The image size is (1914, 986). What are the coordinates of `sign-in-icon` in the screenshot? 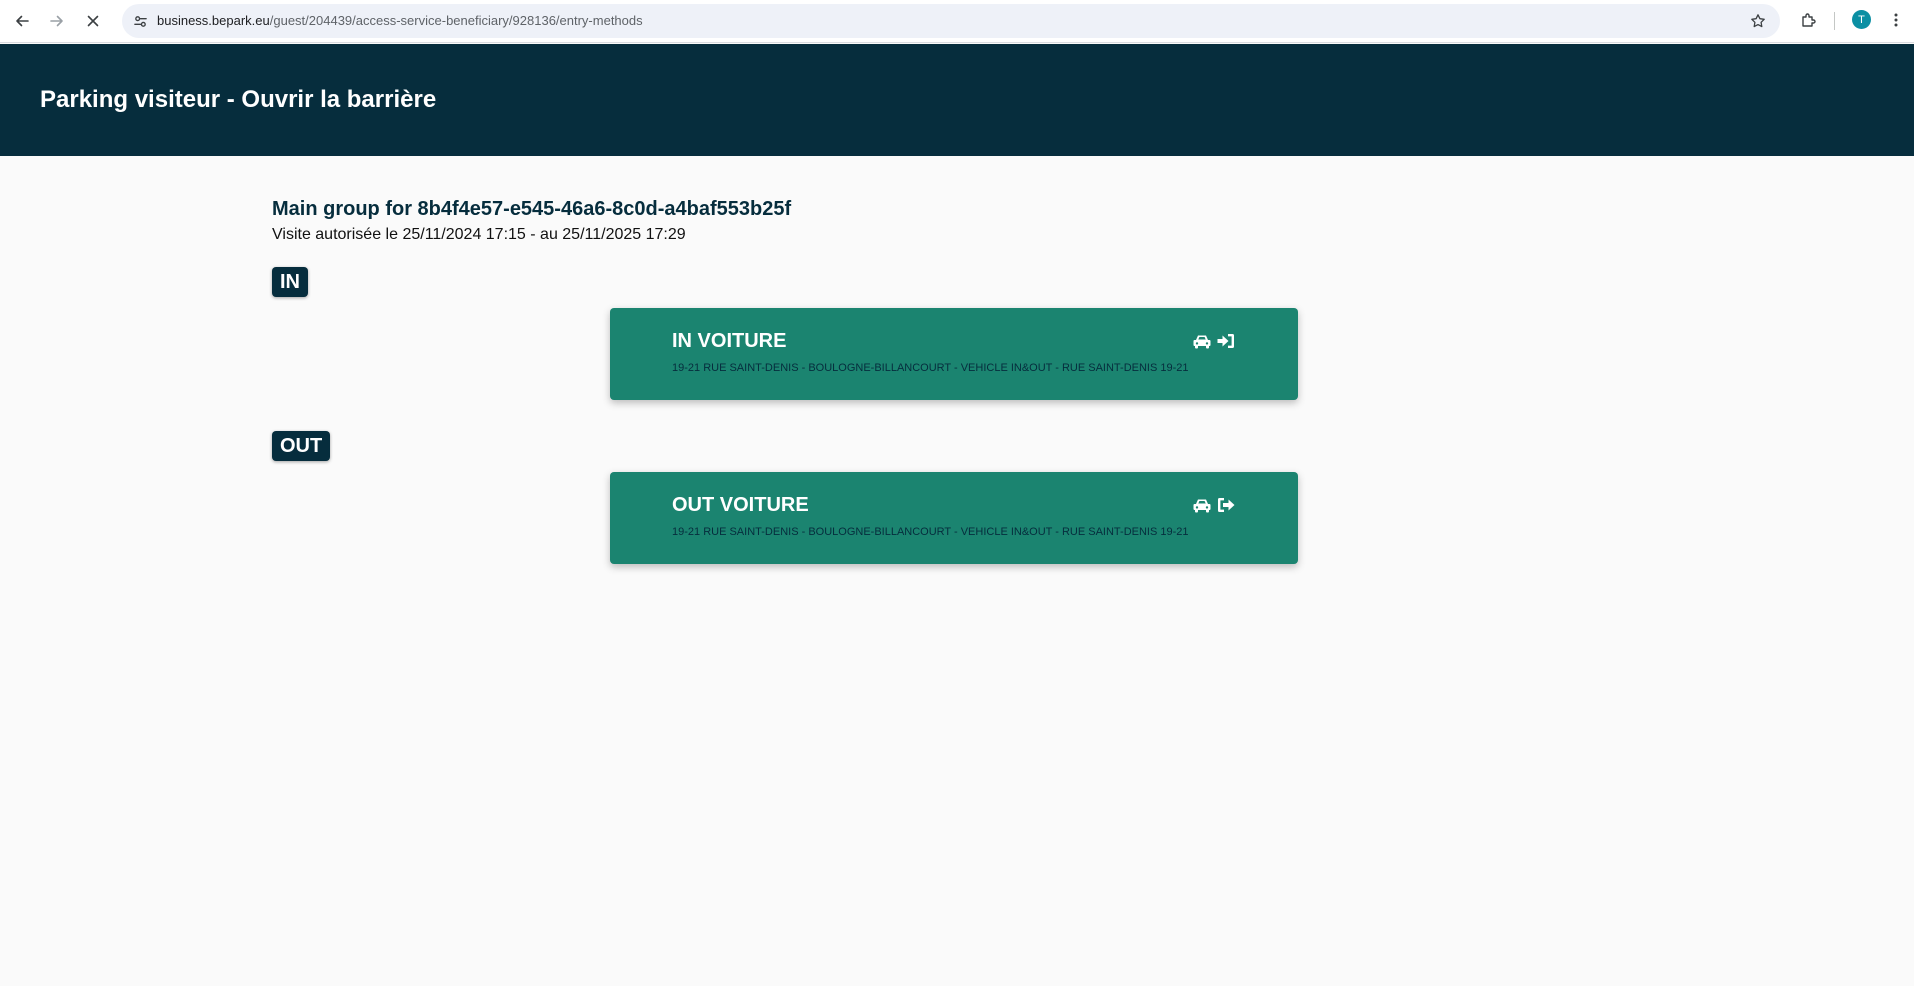 It's located at (1226, 341).